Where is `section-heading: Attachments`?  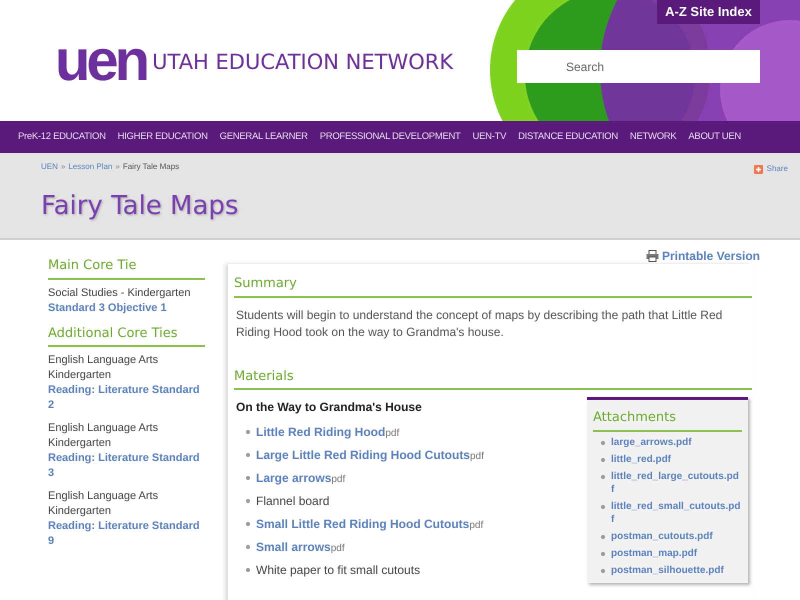
section-heading: Attachments is located at coordinates (667, 420).